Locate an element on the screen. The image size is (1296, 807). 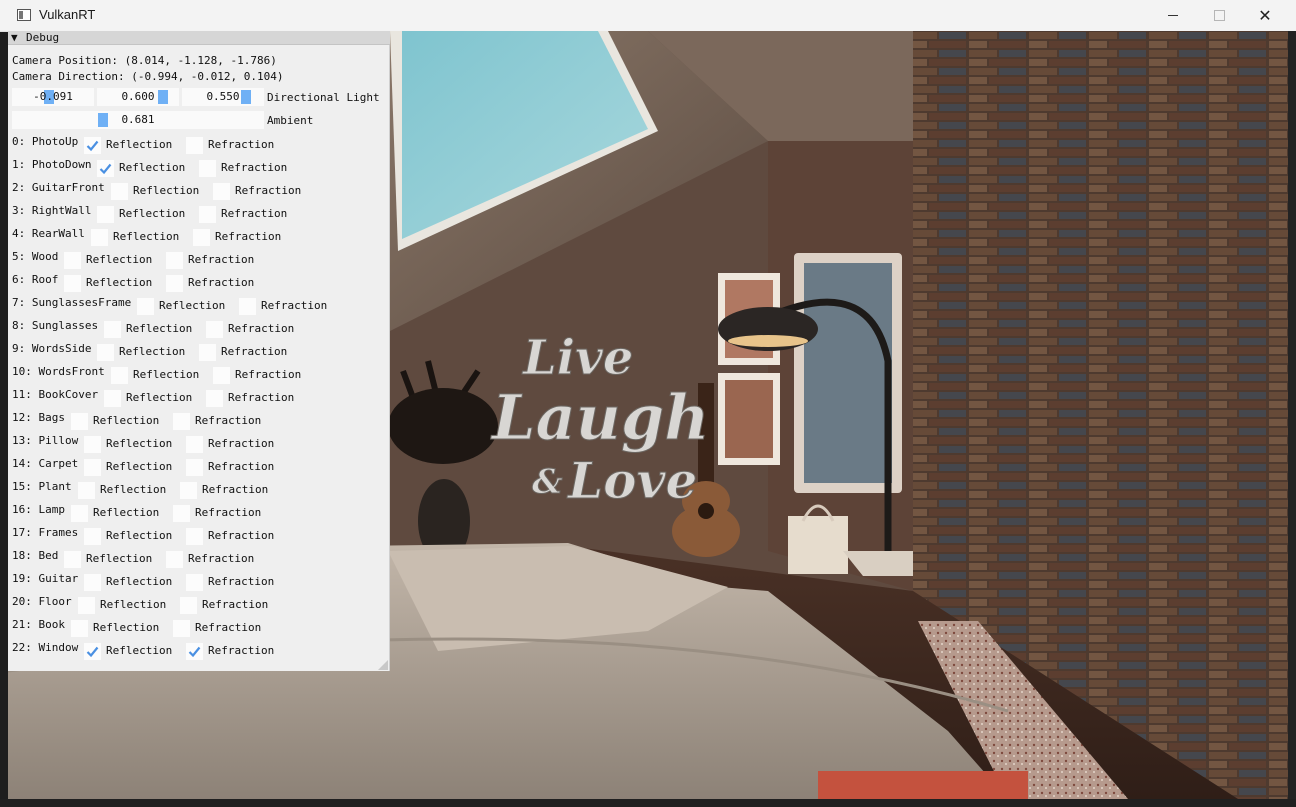
maximize-button is located at coordinates (1219, 15).